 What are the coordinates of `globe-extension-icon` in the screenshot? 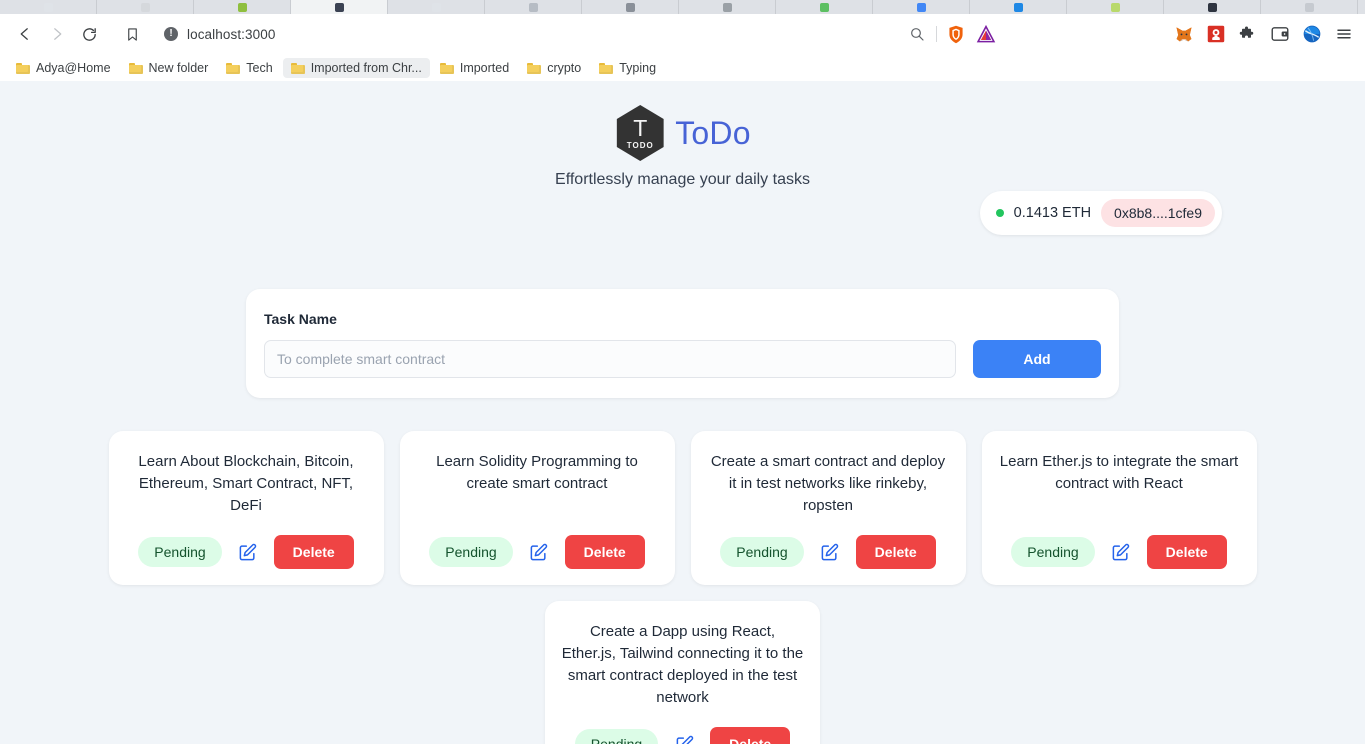 It's located at (1312, 34).